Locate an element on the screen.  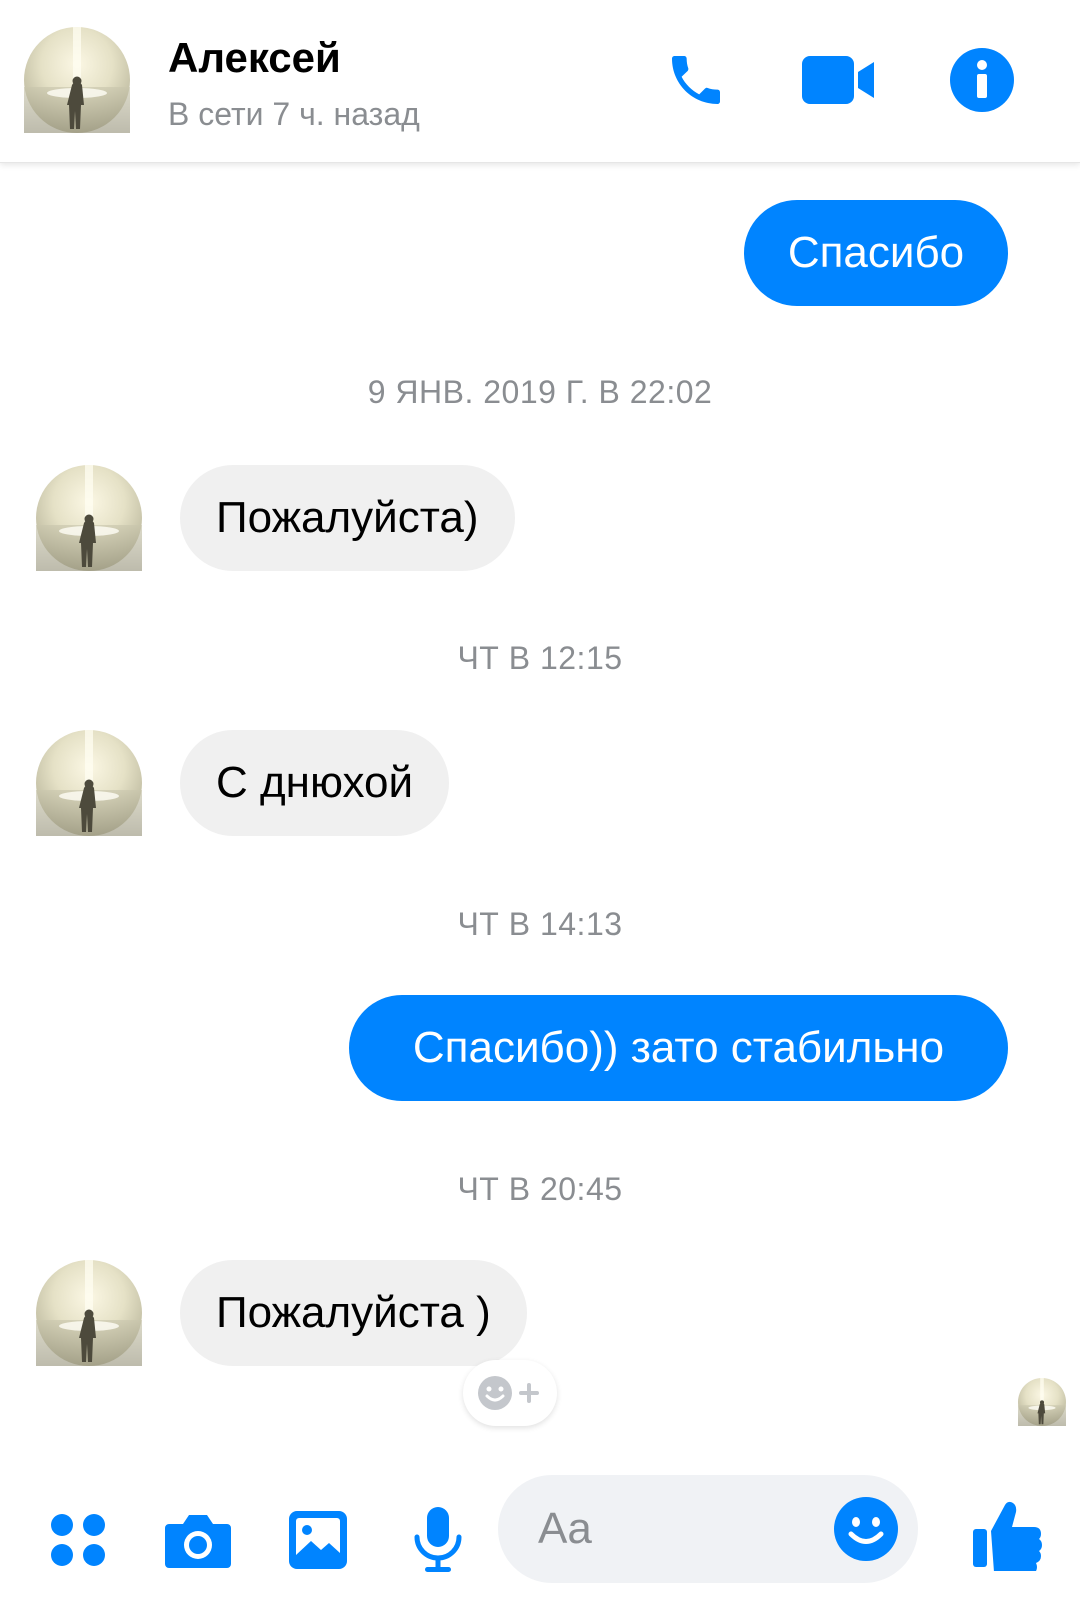
message-bubble-incoming: Пожалуйста ) is located at coordinates (353, 1313).